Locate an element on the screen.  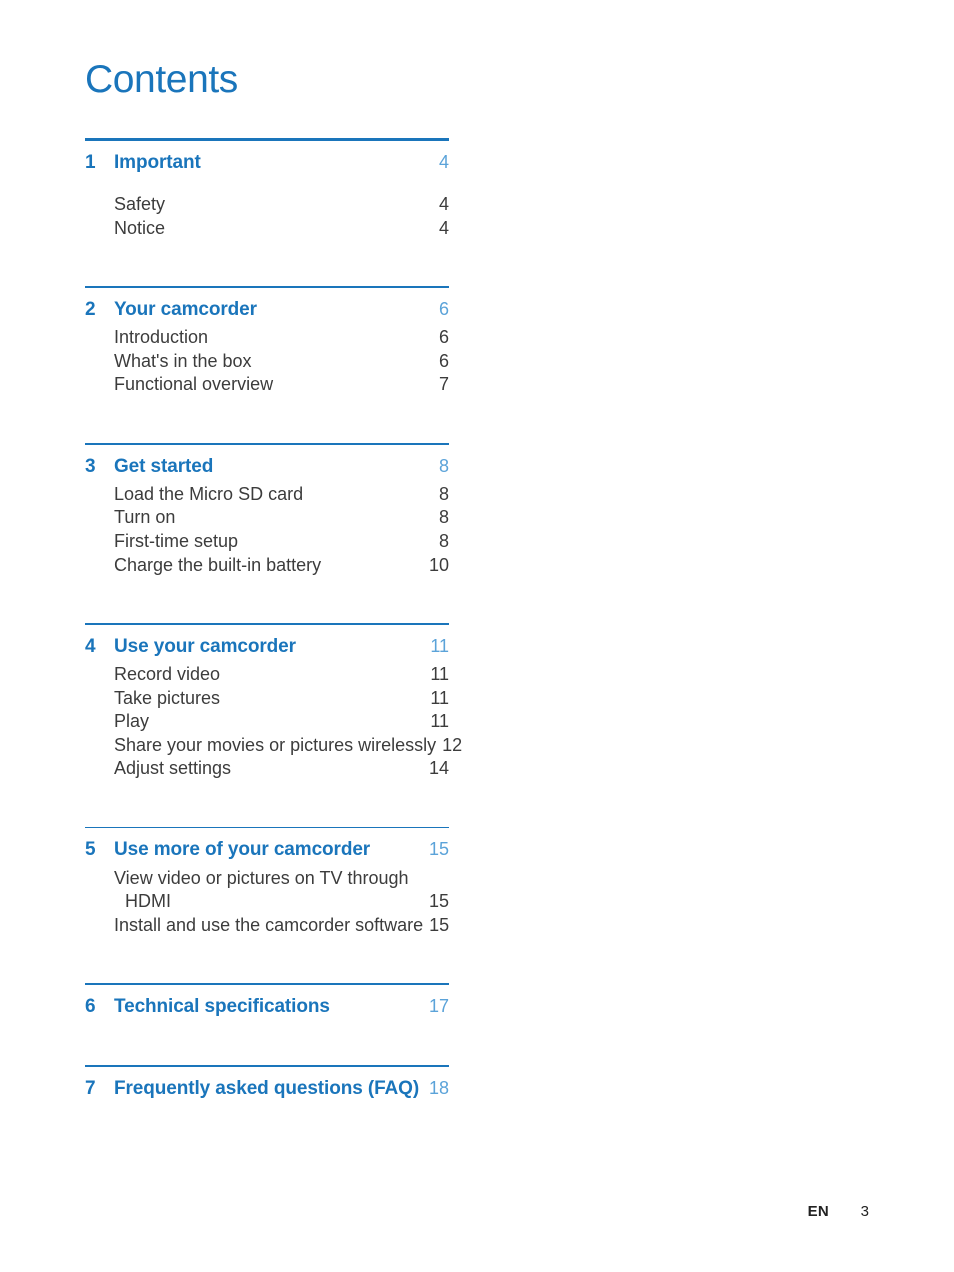
toc-entry-label: Take pictures is located at coordinates (167, 697).